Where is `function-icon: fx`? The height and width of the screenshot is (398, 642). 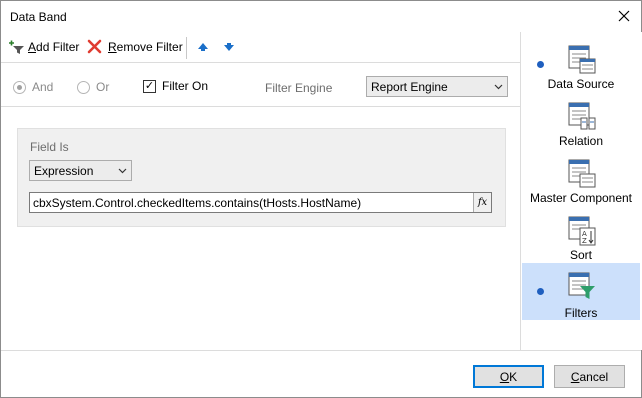 function-icon: fx is located at coordinates (482, 202).